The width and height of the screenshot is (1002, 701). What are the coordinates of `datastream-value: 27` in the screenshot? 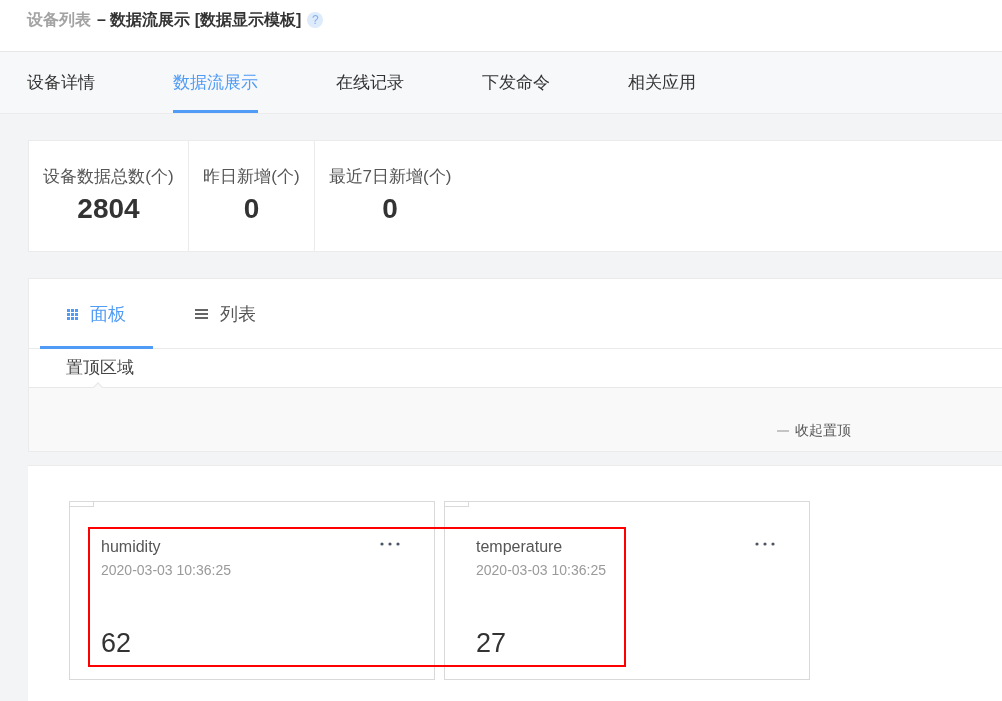 It's located at (491, 643).